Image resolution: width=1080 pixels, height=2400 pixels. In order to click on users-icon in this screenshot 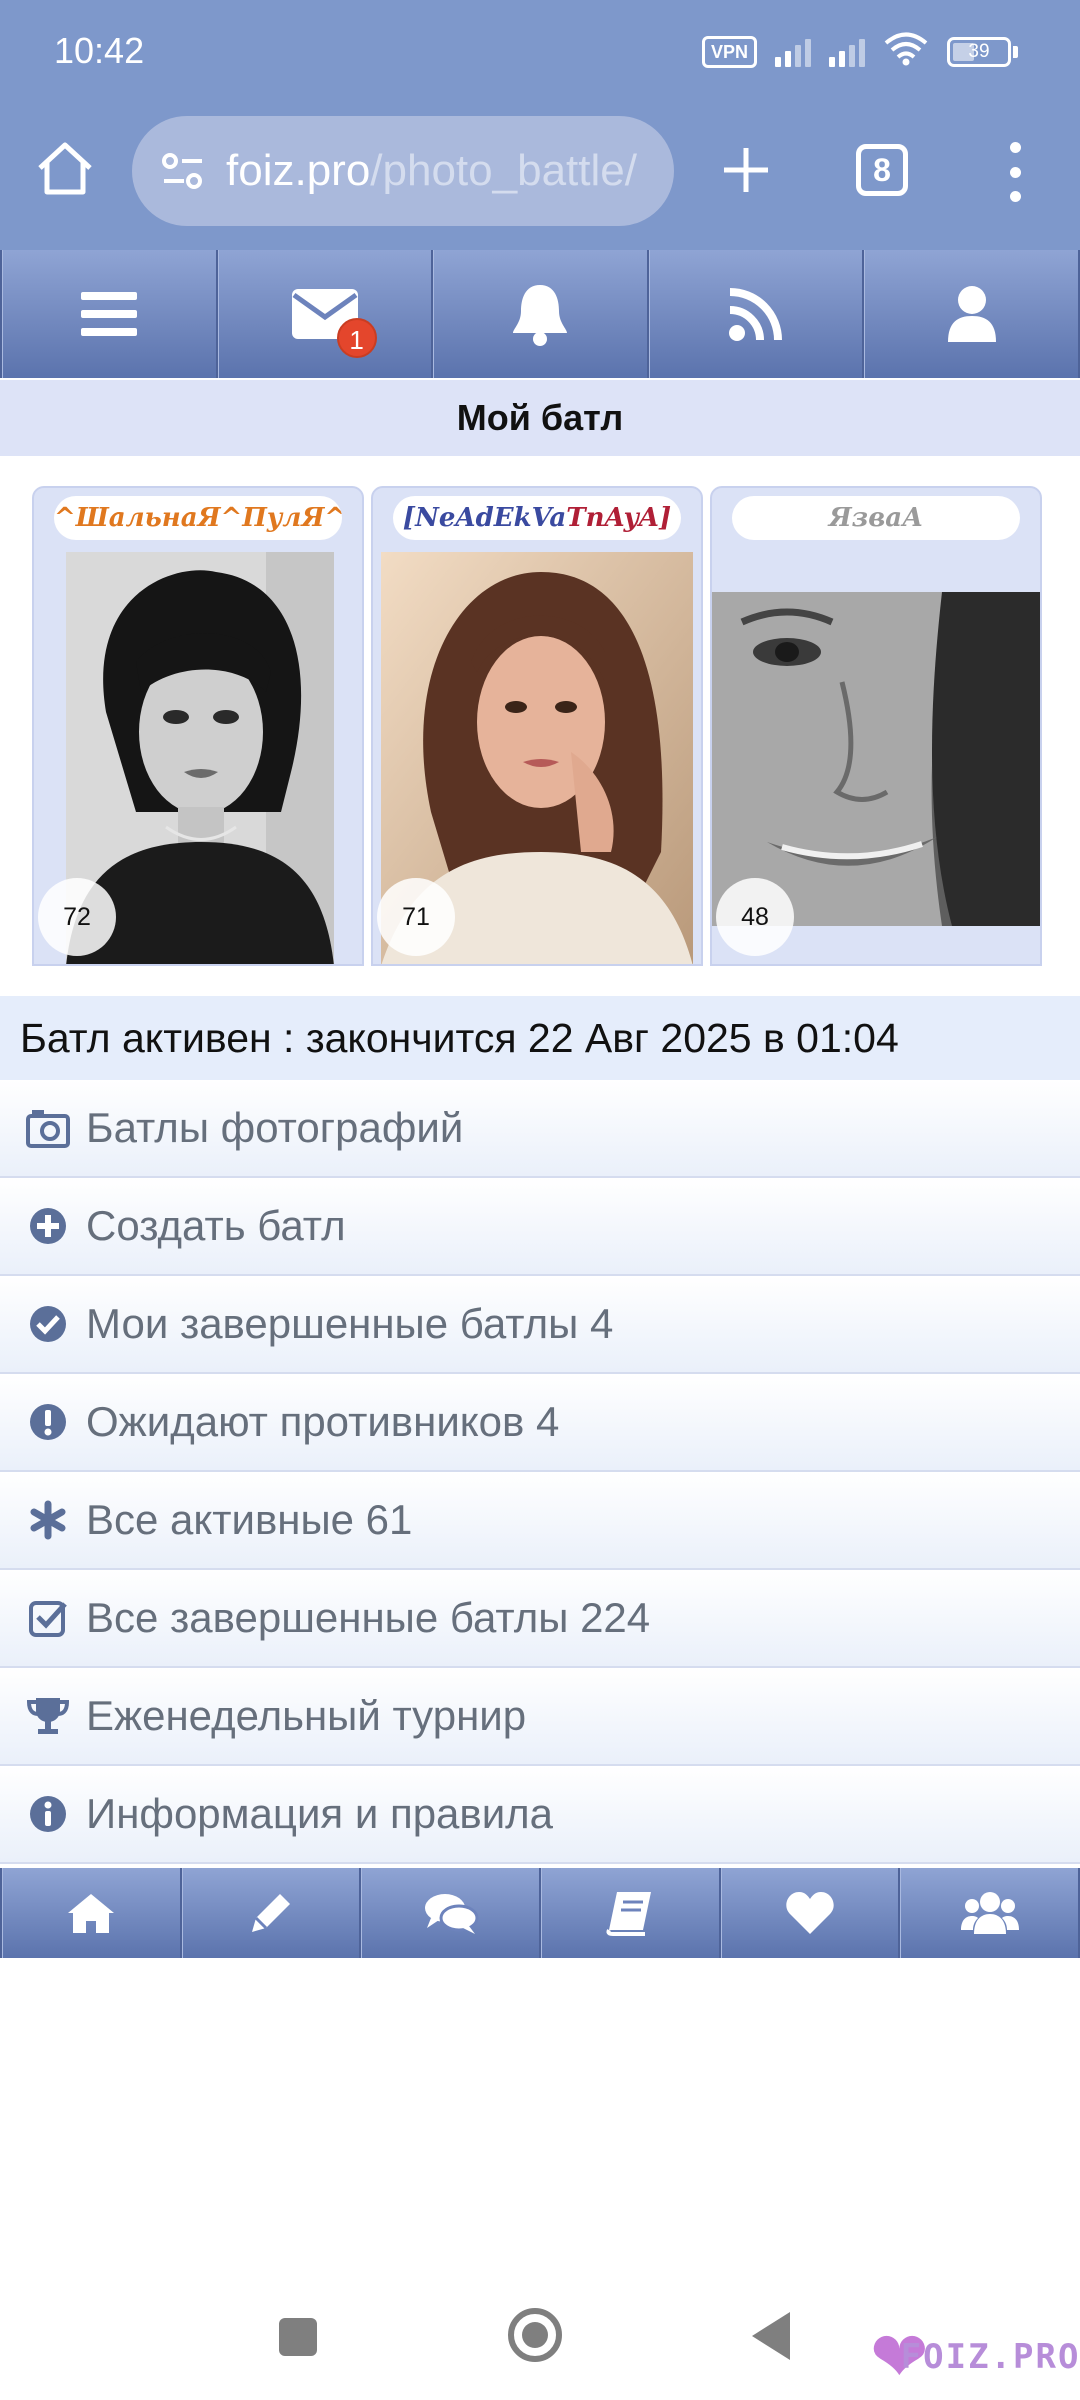, I will do `click(989, 1913)`.